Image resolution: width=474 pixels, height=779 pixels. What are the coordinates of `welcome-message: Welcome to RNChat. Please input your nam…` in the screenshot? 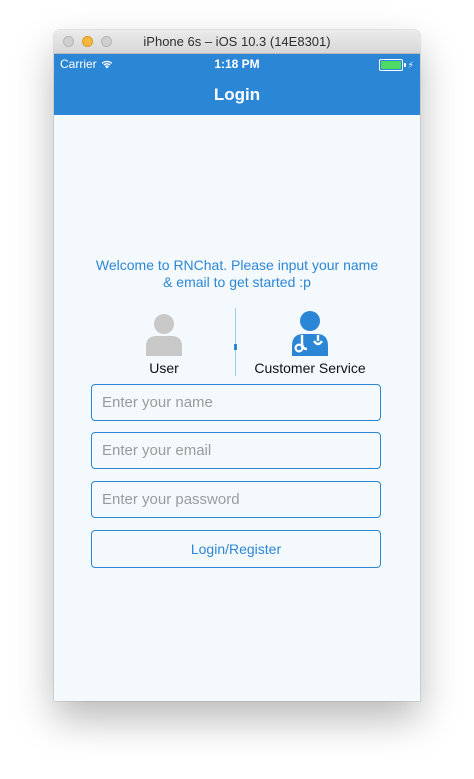 It's located at (237, 273).